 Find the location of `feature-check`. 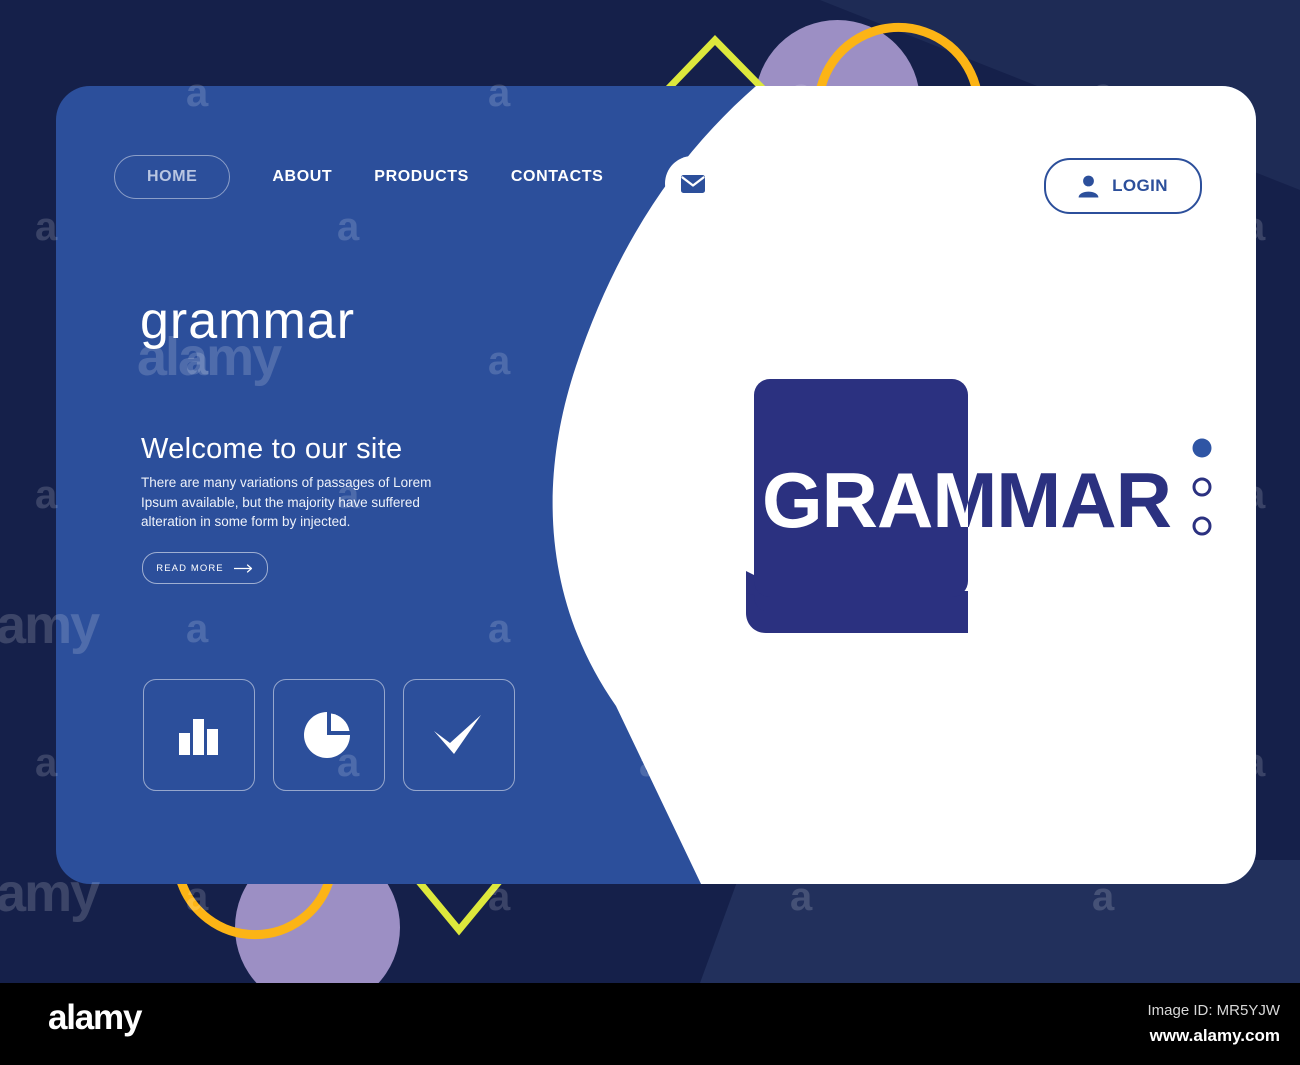

feature-check is located at coordinates (459, 735).